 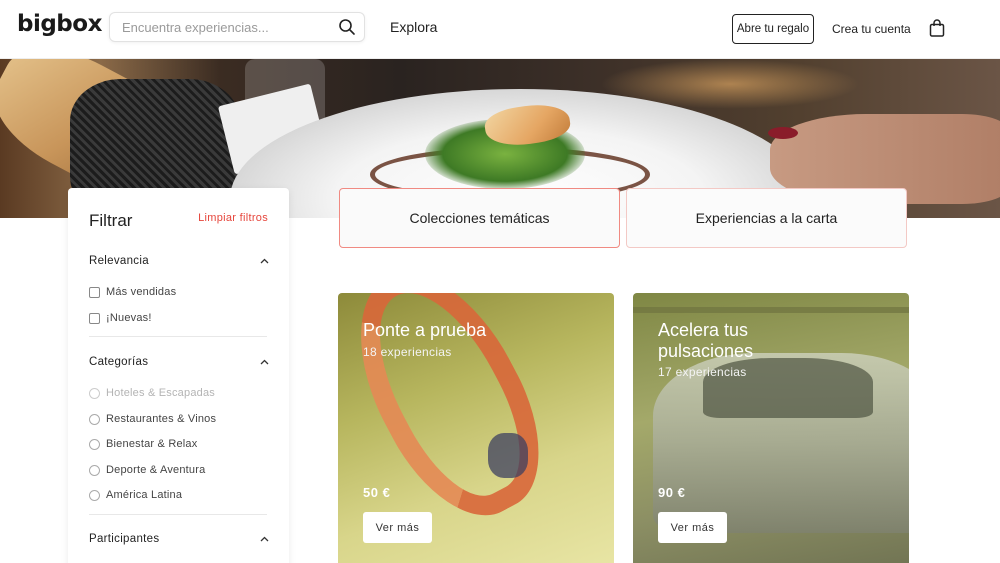 I want to click on clear-filters-link: Limpiar filtros, so click(x=233, y=218).